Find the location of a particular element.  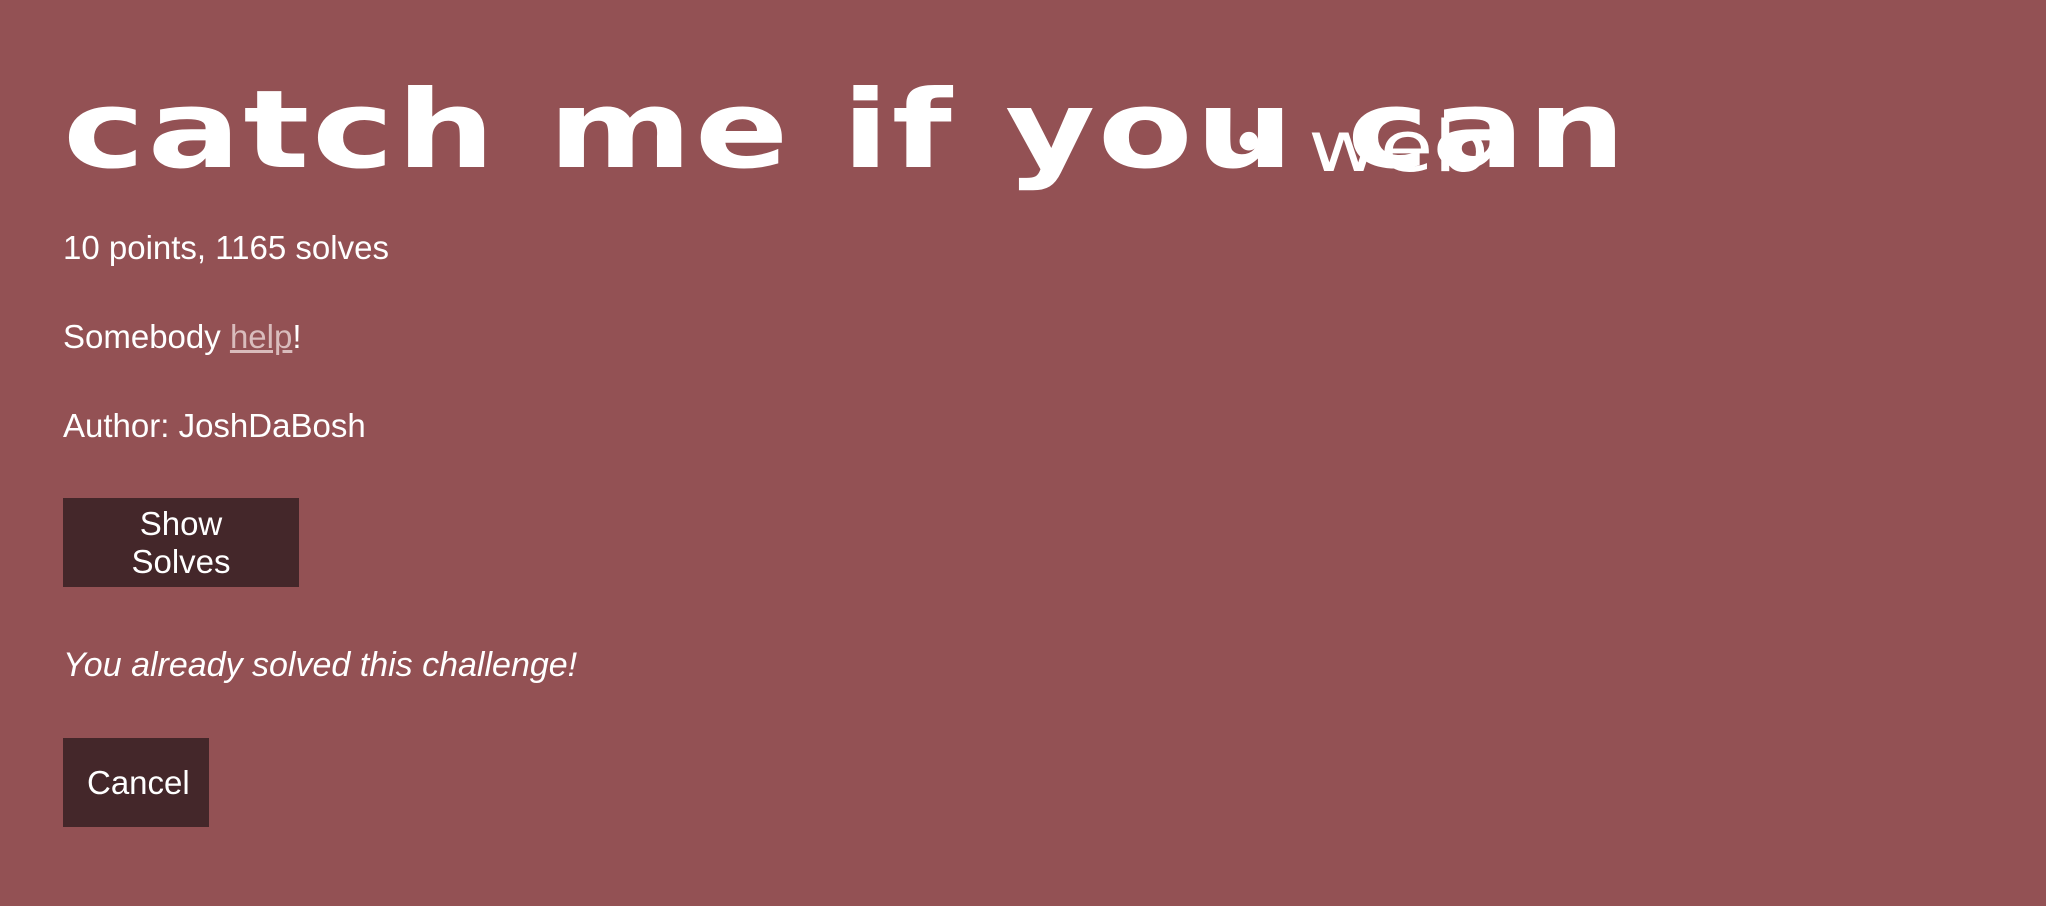

challenge-description: Somebody help! is located at coordinates (182, 337).